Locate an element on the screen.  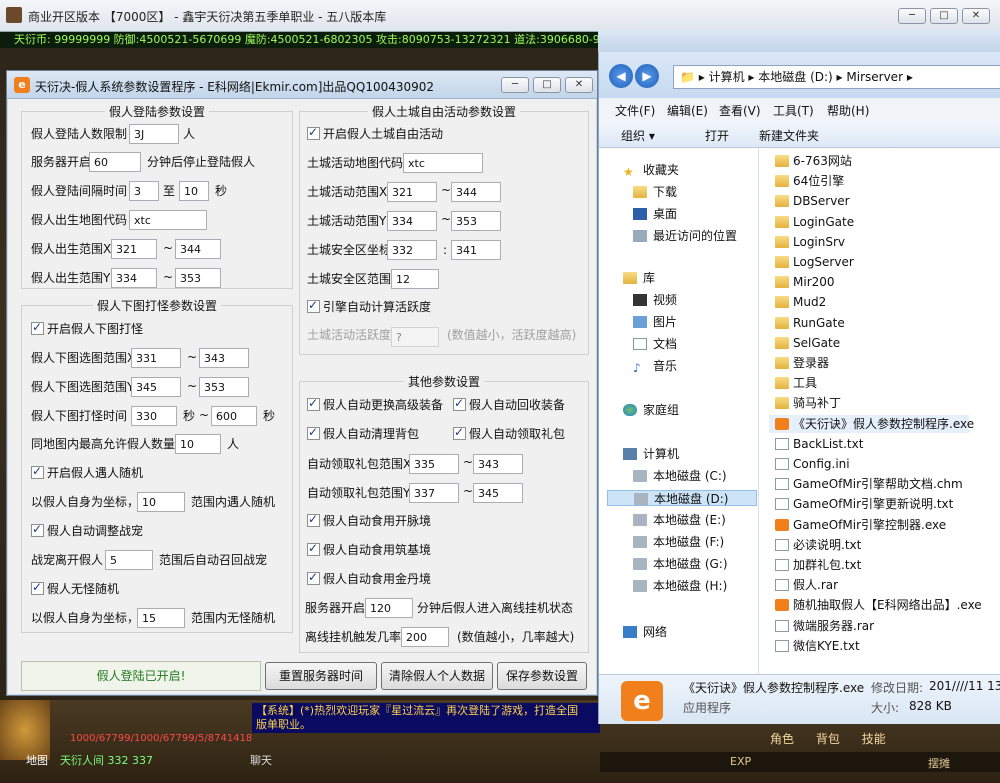
trigger-input is located at coordinates (425, 637).